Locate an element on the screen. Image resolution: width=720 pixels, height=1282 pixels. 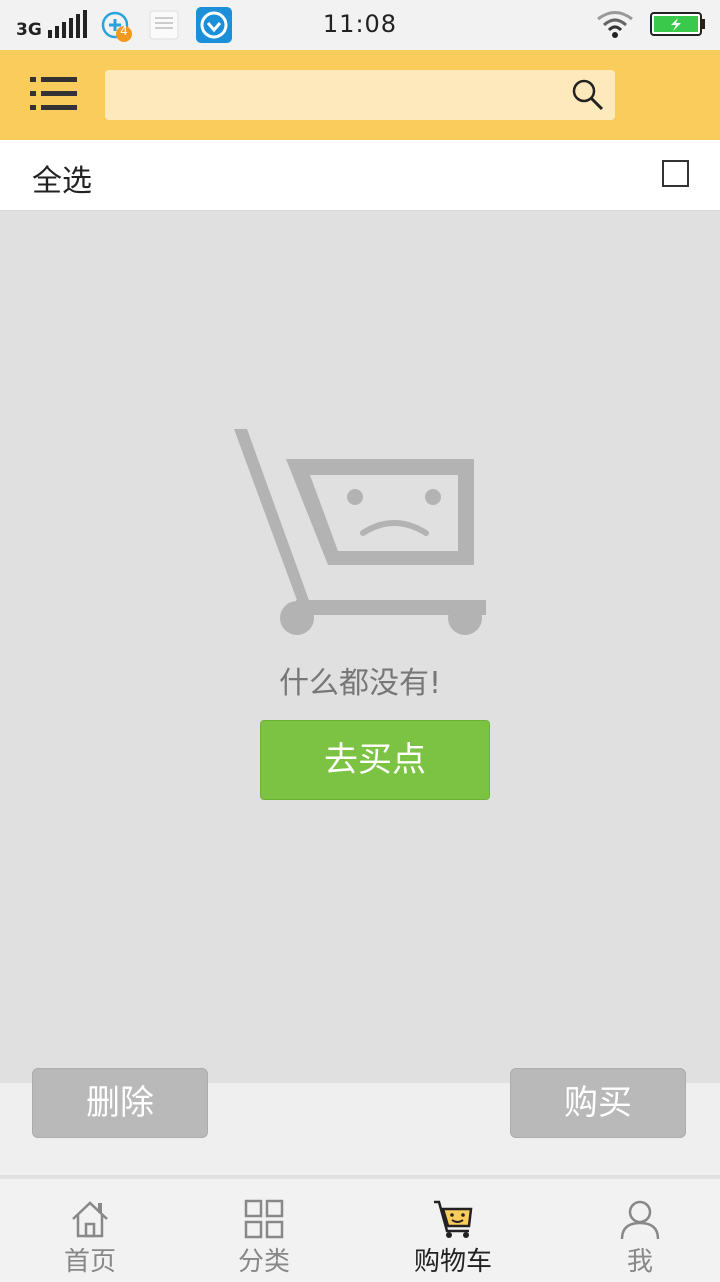
person-icon is located at coordinates (640, 1219).